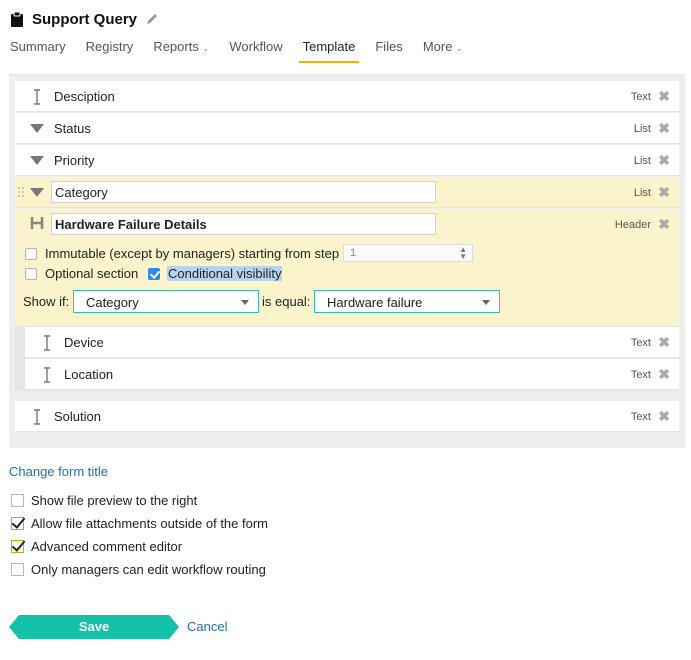 Image resolution: width=691 pixels, height=660 pixels. Describe the element at coordinates (37, 223) in the screenshot. I see `header-field-icon` at that location.